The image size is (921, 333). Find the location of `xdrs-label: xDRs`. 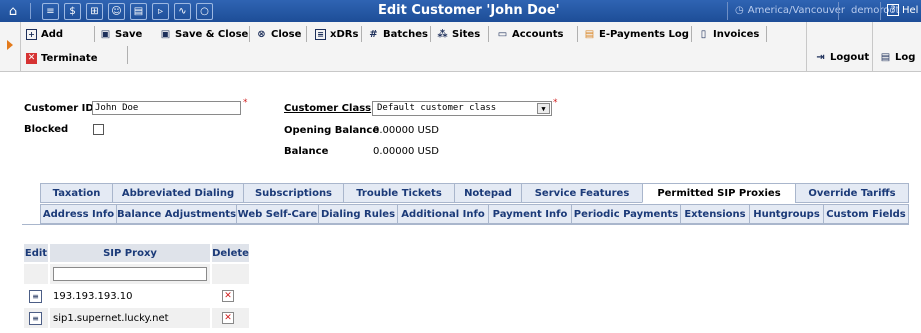

xdrs-label: xDRs is located at coordinates (344, 34).